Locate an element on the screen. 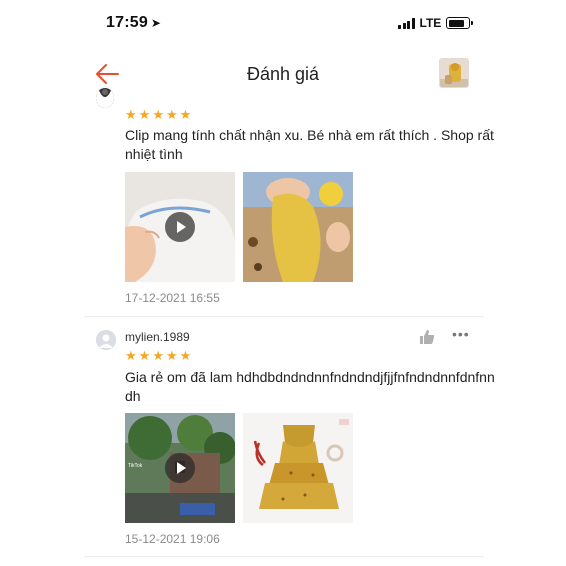  battery-icon is located at coordinates (460, 23).